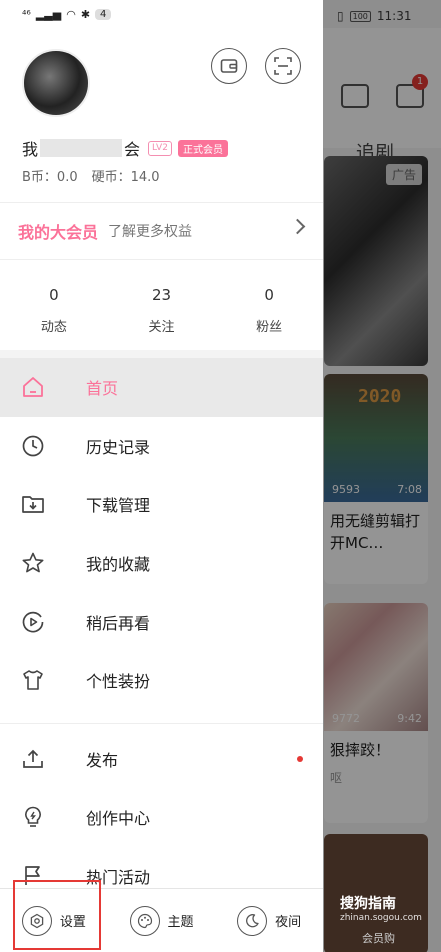 Image resolution: width=441 pixels, height=952 pixels. Describe the element at coordinates (118, 682) in the screenshot. I see `menu-label: 个性装扮` at that location.